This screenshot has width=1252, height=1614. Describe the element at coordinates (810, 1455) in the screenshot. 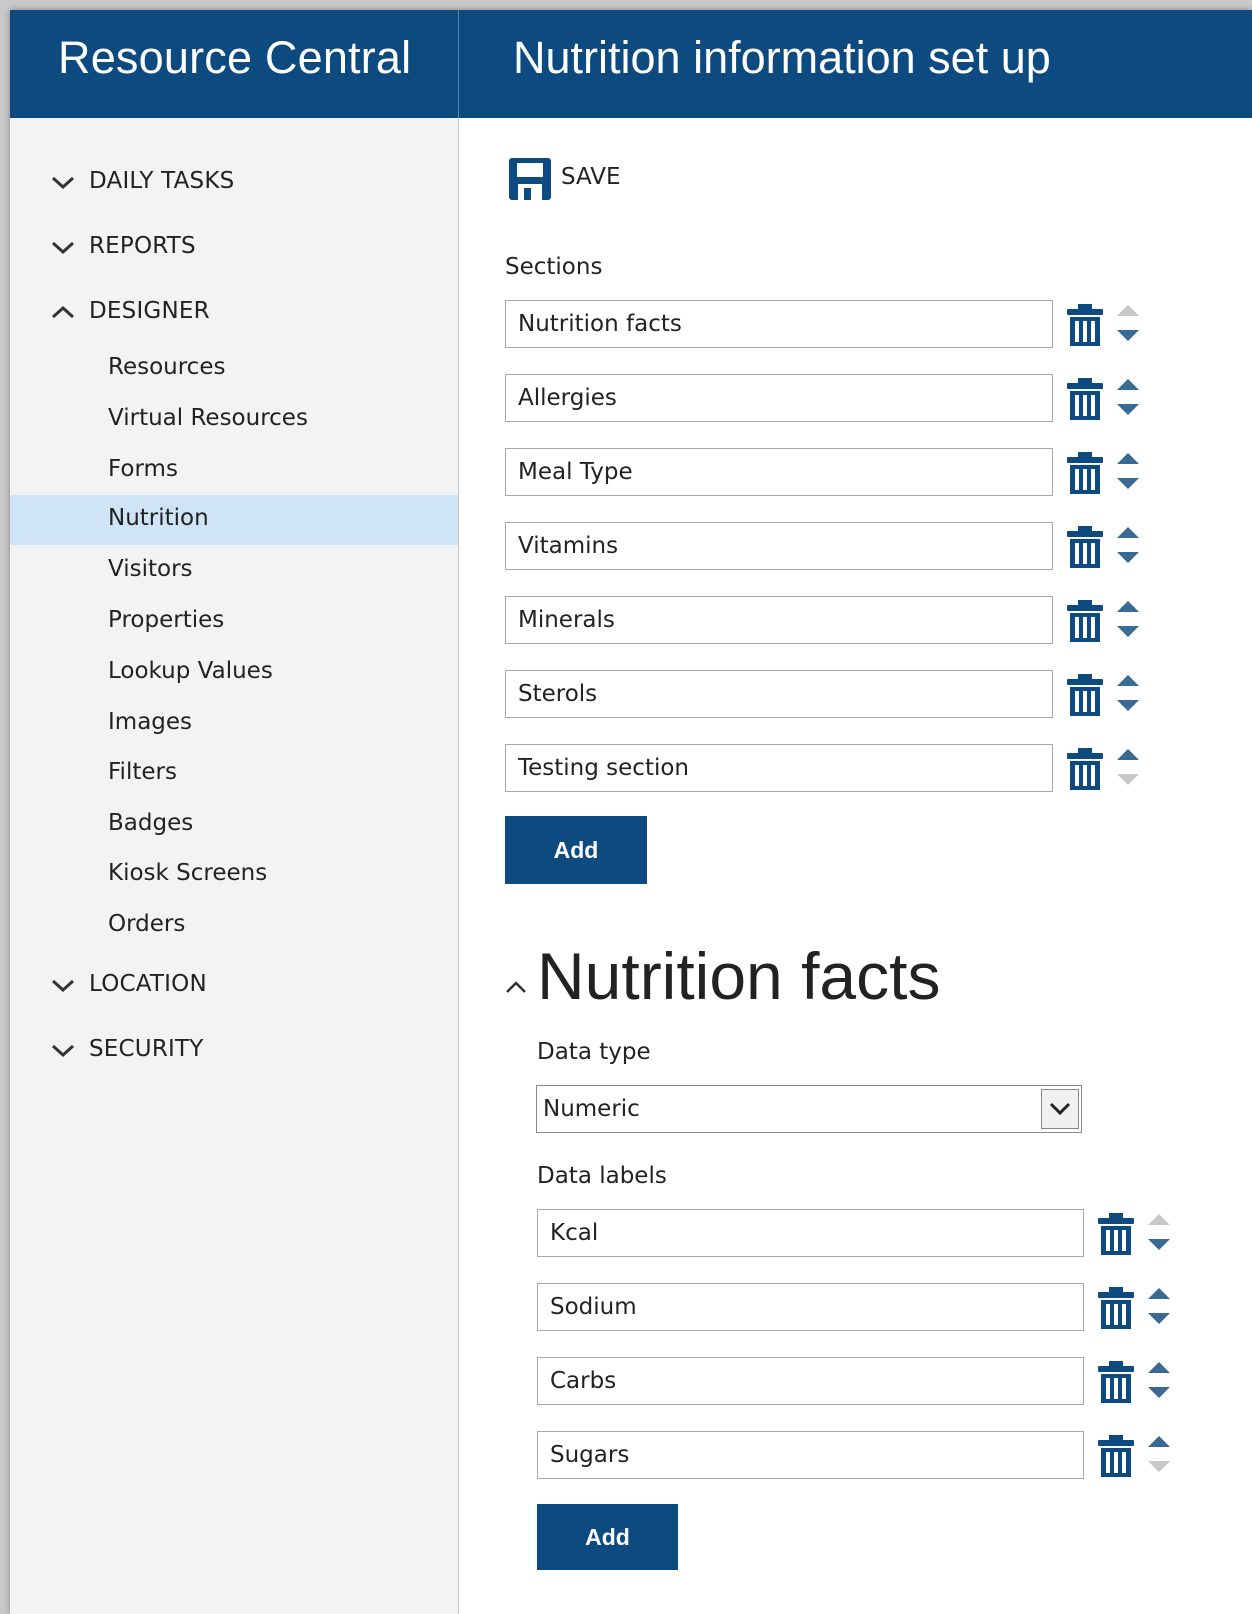

I see `data-label-input: Sugars` at that location.